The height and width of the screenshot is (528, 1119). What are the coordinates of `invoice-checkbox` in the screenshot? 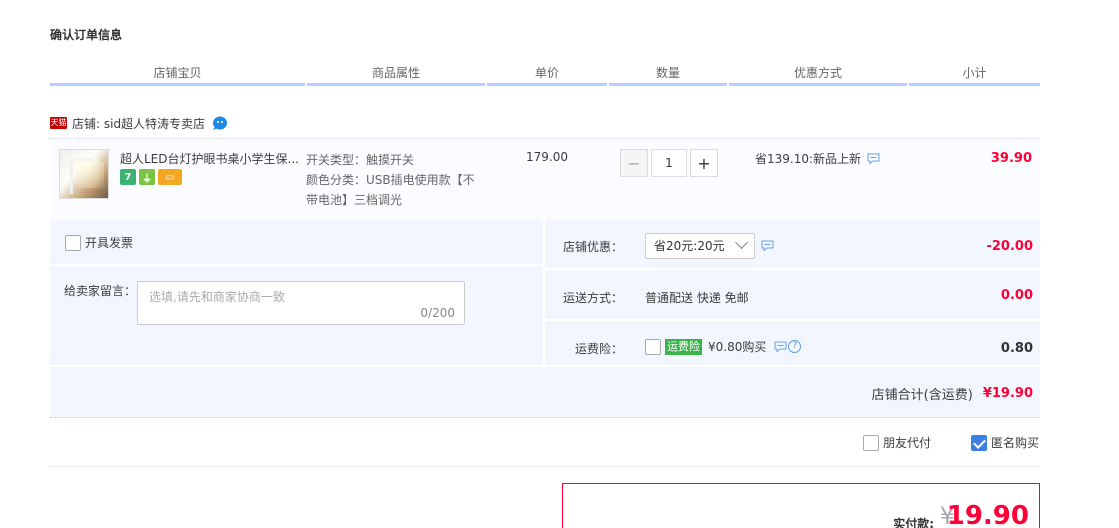 It's located at (73, 242).